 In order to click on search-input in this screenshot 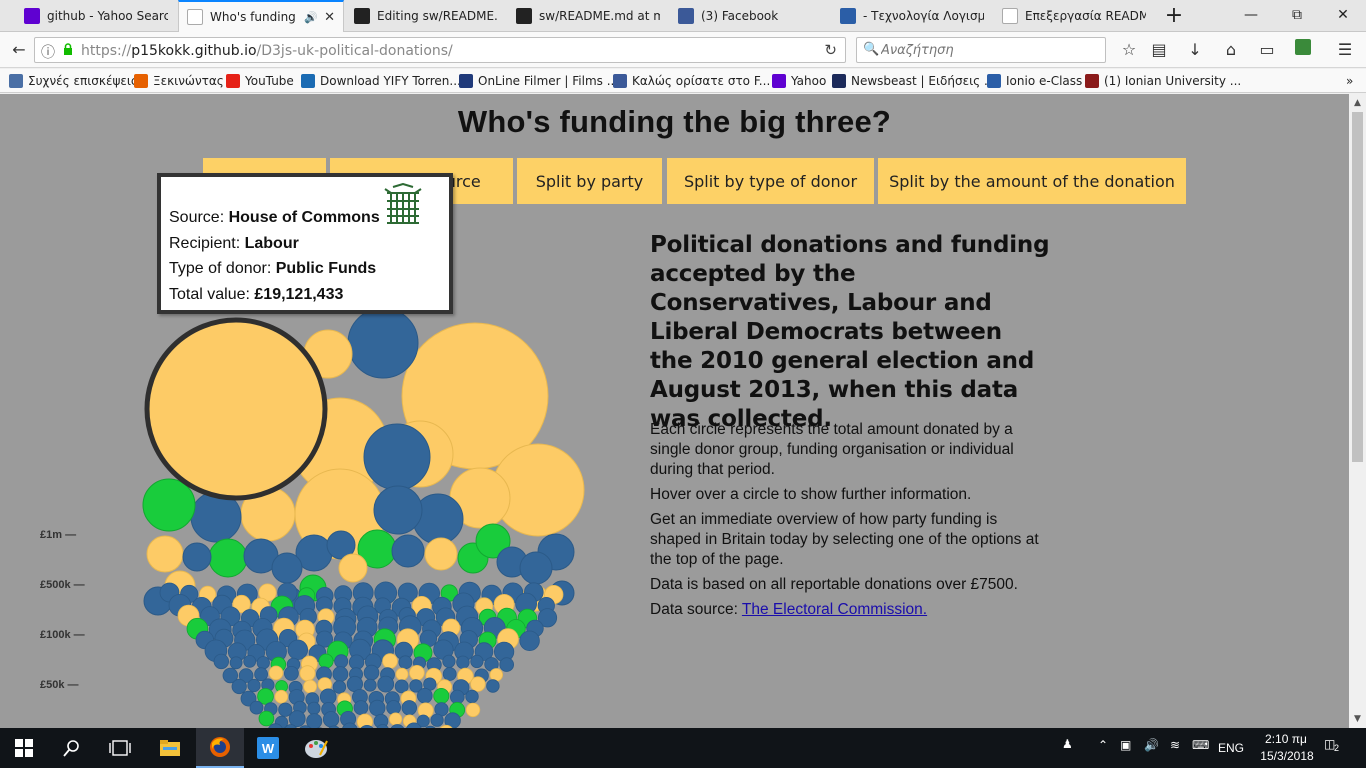, I will do `click(986, 50)`.